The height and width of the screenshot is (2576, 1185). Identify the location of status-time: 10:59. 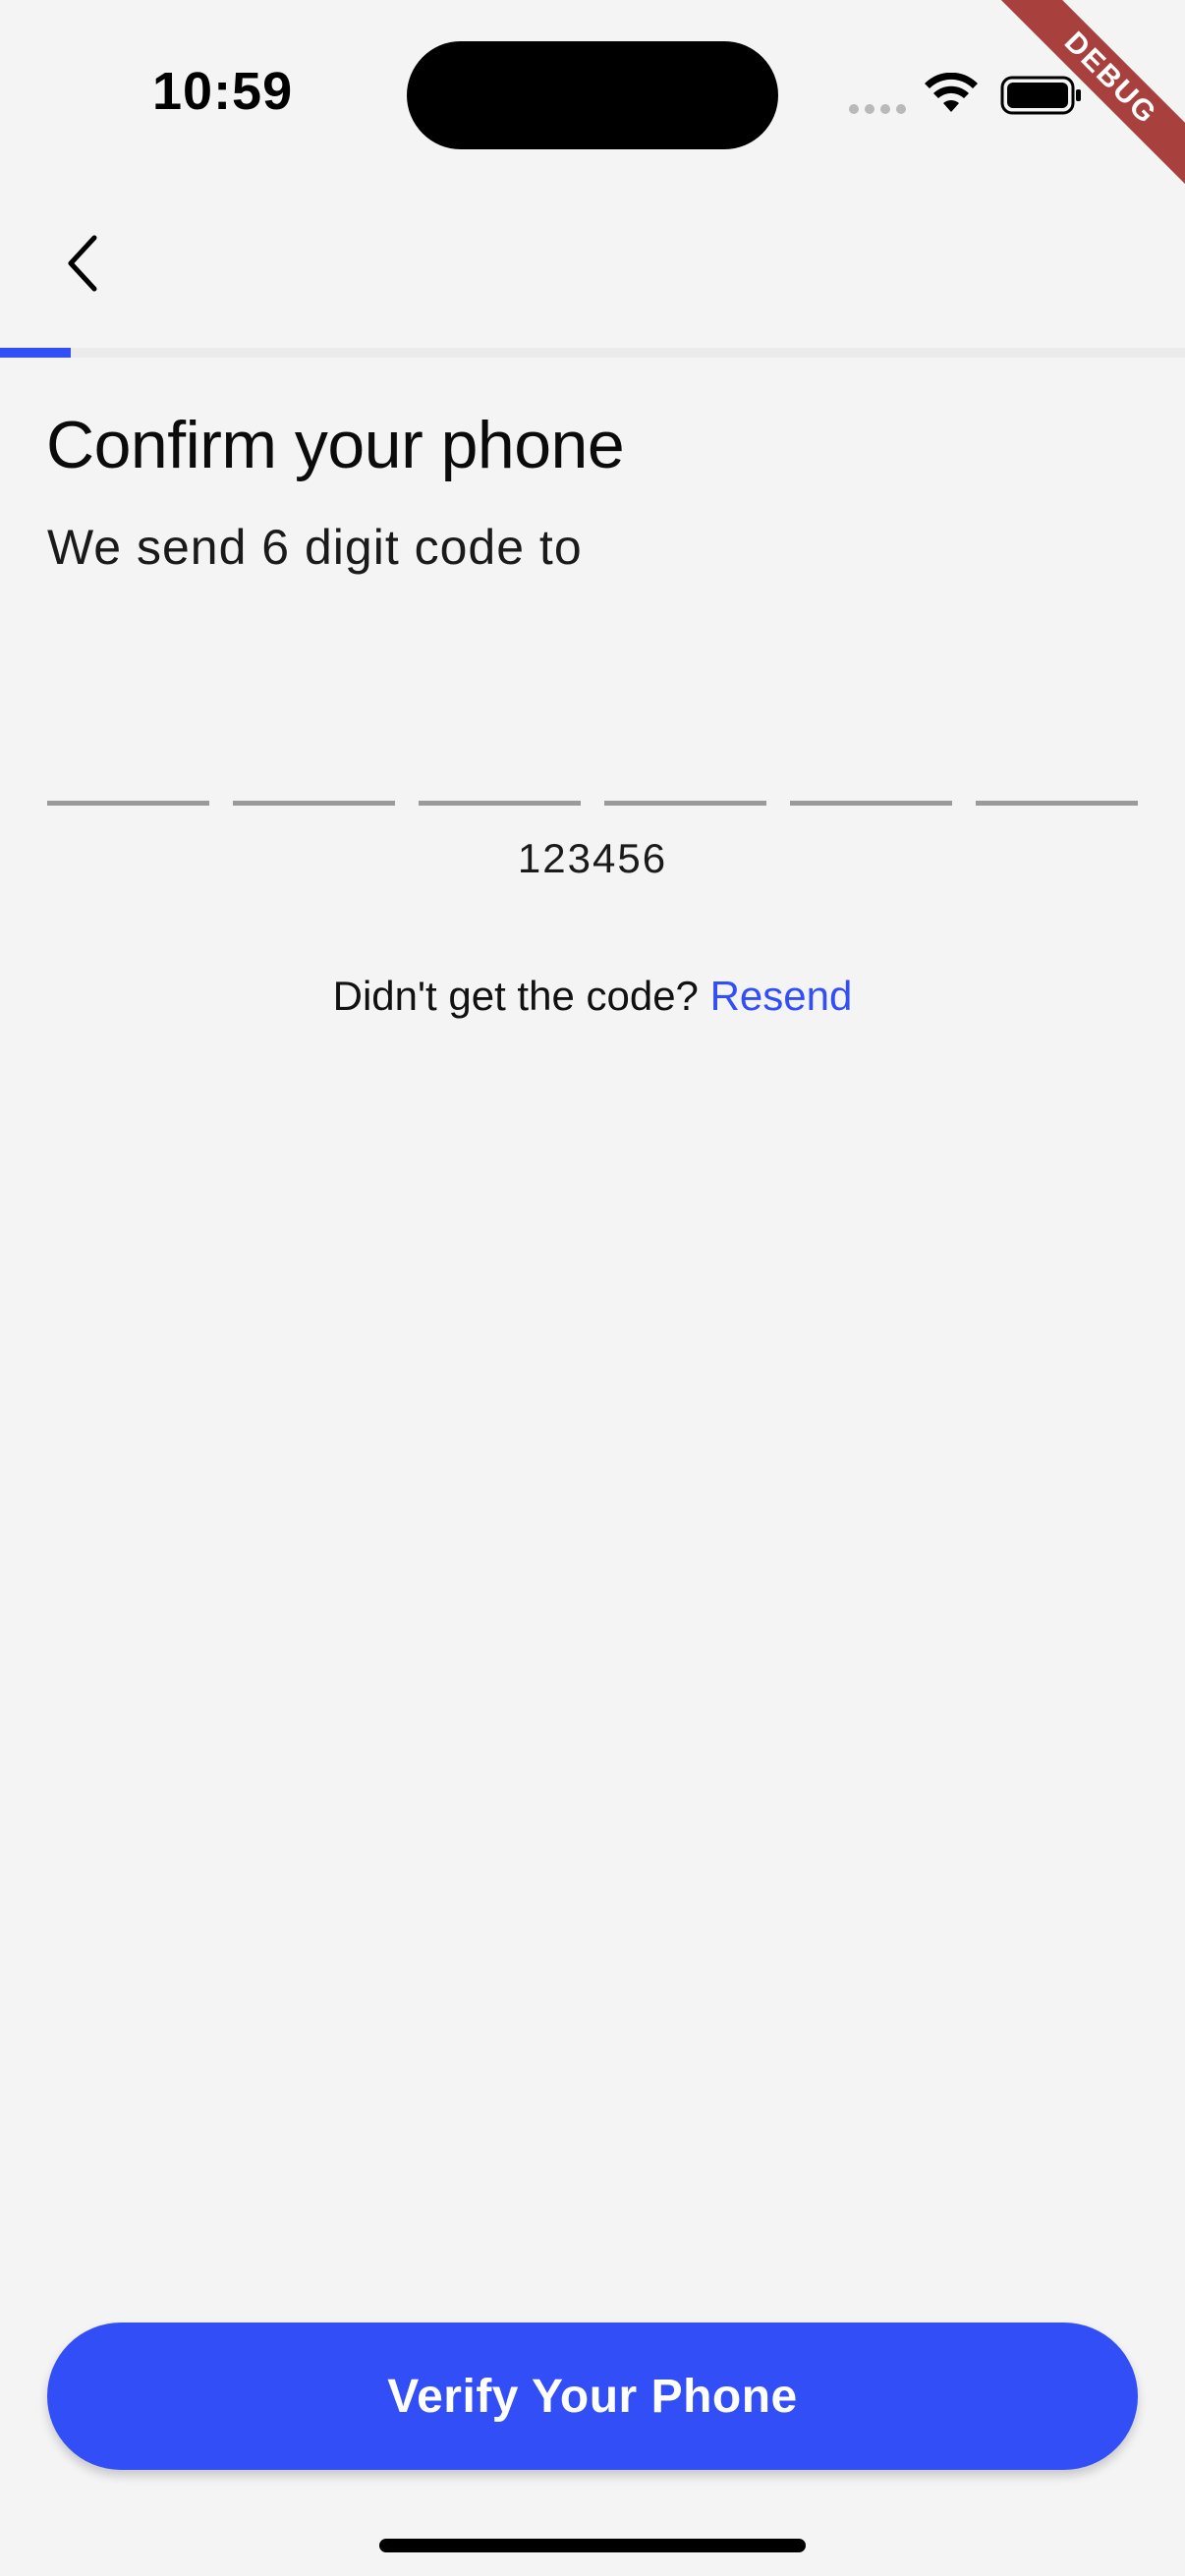
(223, 91).